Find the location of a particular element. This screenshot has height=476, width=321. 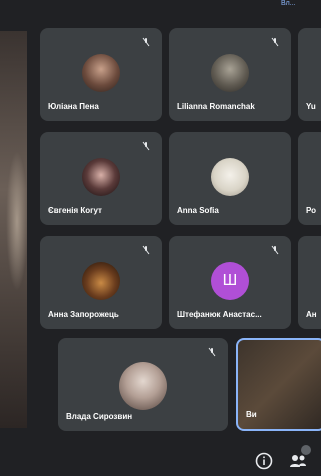

participant-tile: Юліана Пена is located at coordinates (101, 74).